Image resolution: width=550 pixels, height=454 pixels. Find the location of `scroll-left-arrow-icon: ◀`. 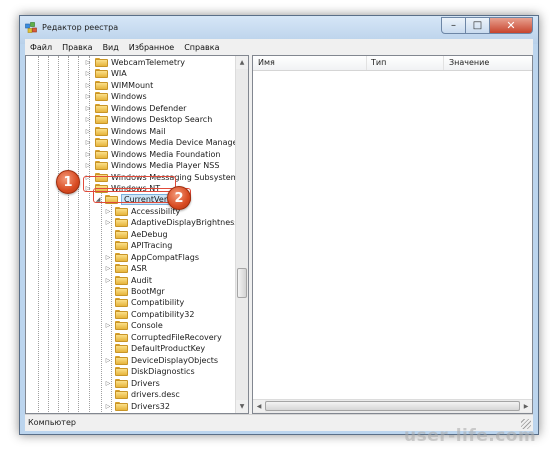

scroll-left-arrow-icon: ◀ is located at coordinates (259, 406).